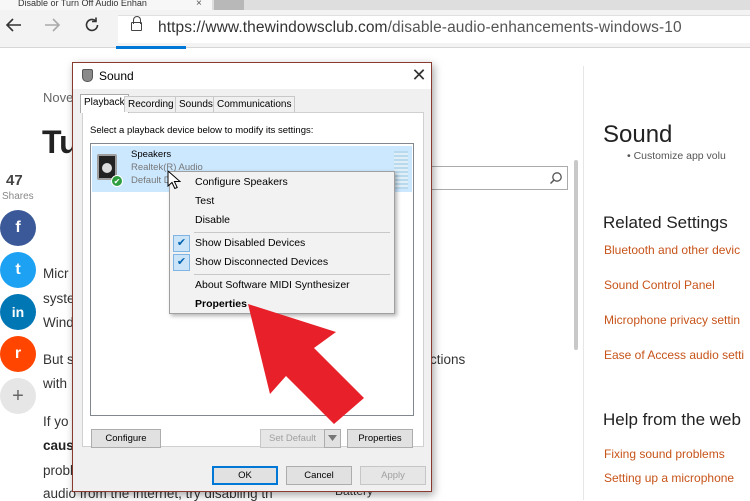  What do you see at coordinates (196, 104) in the screenshot?
I see `tab-sounds: Sounds` at bounding box center [196, 104].